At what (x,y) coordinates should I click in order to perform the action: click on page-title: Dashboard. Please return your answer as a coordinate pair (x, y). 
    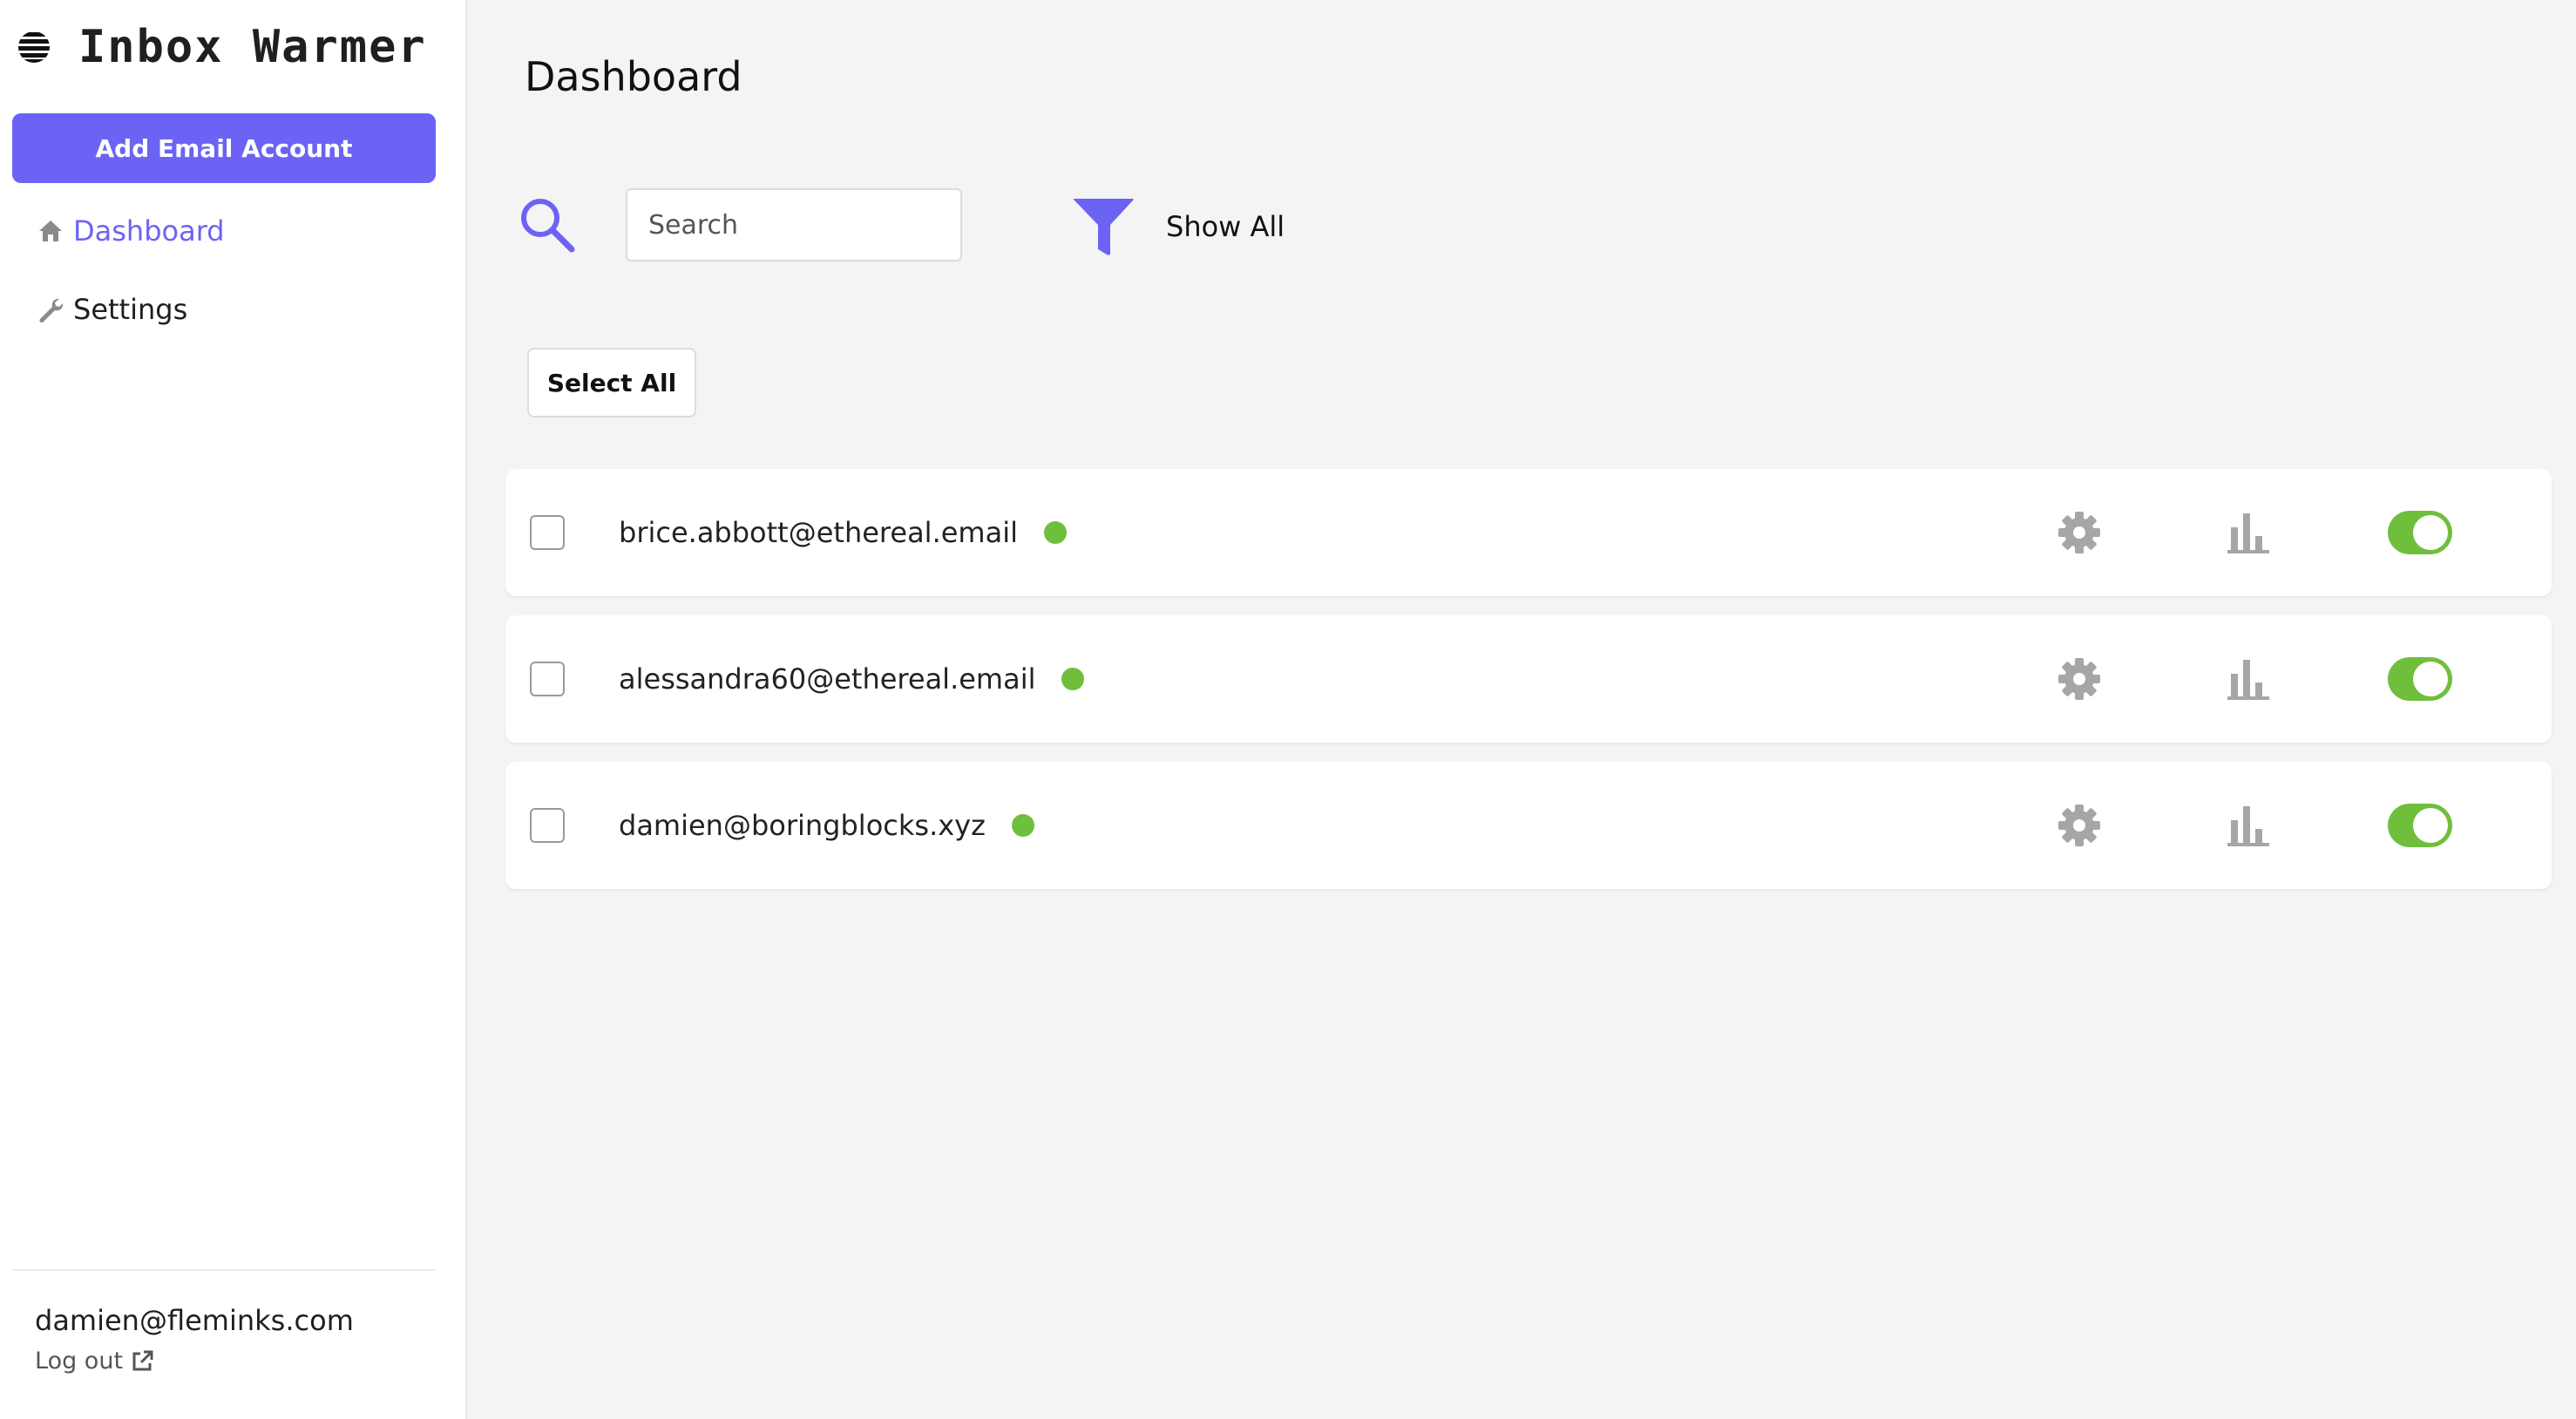
    Looking at the image, I should click on (633, 76).